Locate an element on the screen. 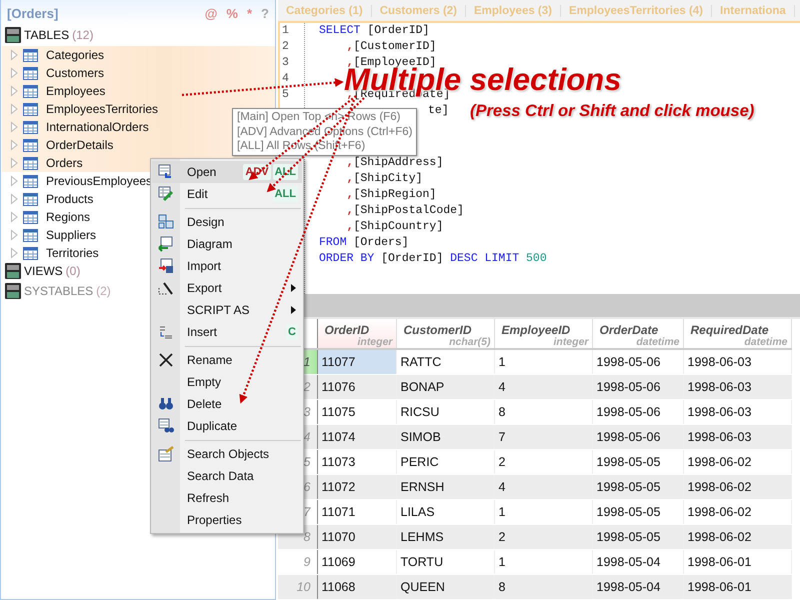 This screenshot has width=800, height=600. menu-item: Insert C is located at coordinates (227, 332).